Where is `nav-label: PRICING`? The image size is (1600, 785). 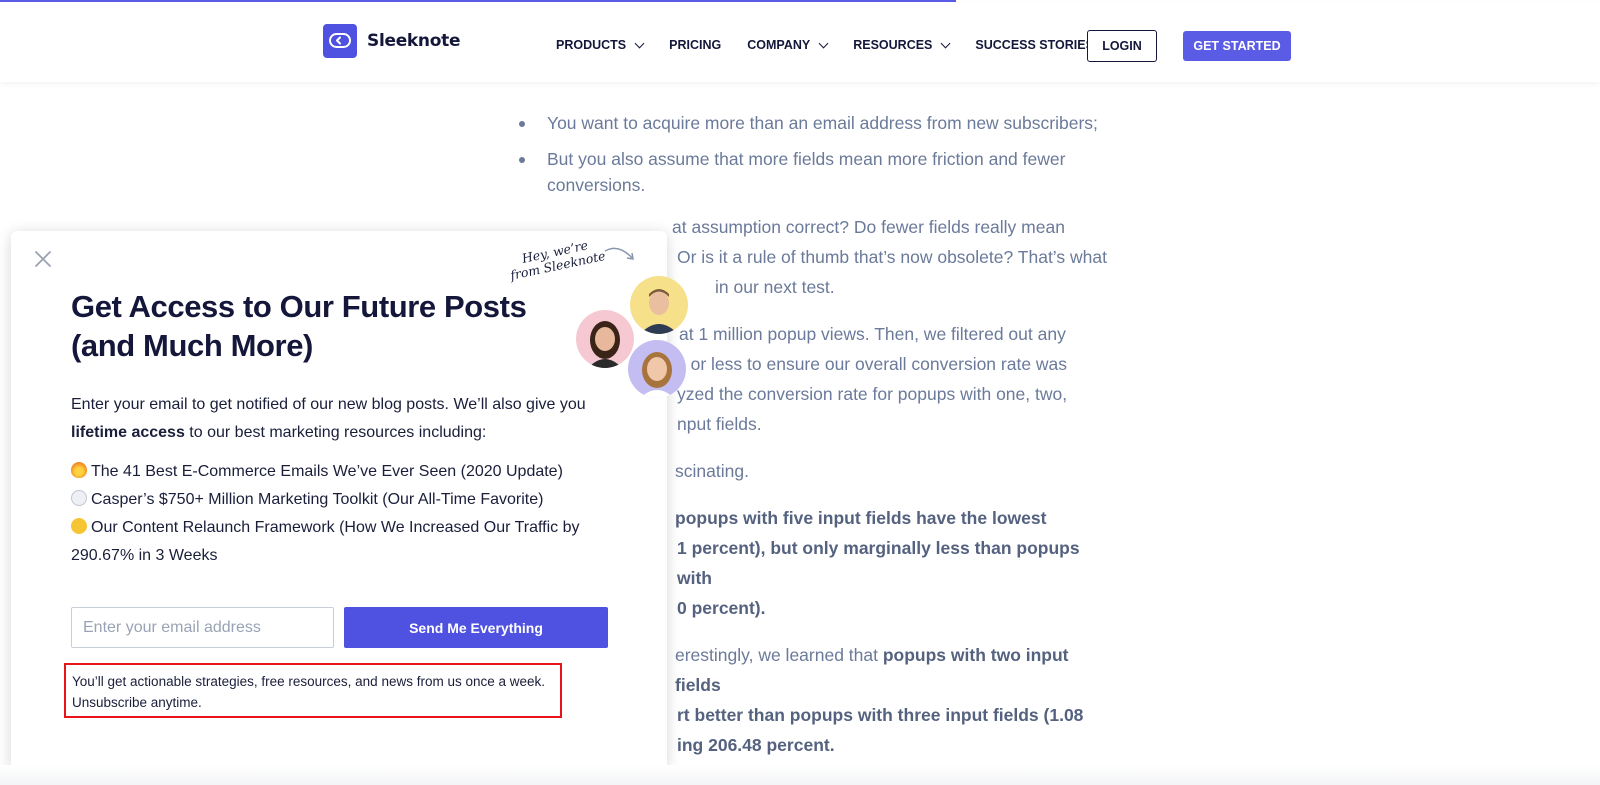 nav-label: PRICING is located at coordinates (695, 45).